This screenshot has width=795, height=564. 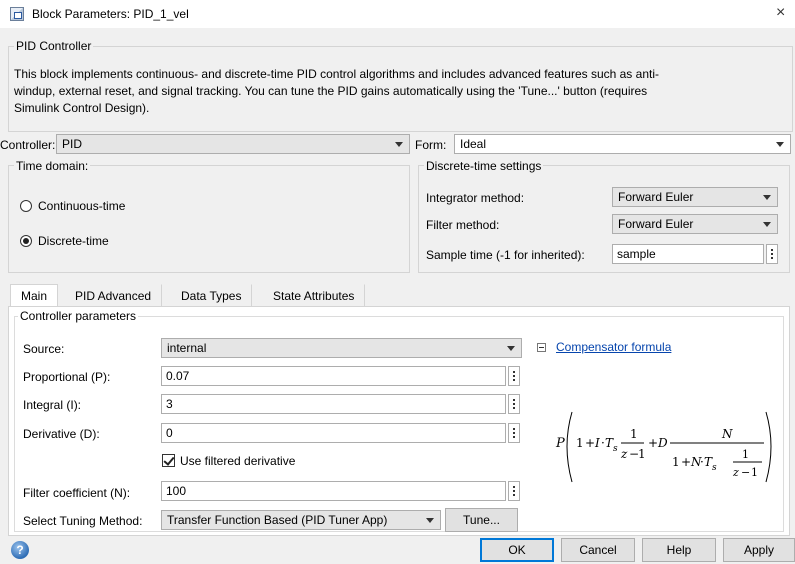 What do you see at coordinates (52, 405) in the screenshot?
I see `integral-label: Integral (I):` at bounding box center [52, 405].